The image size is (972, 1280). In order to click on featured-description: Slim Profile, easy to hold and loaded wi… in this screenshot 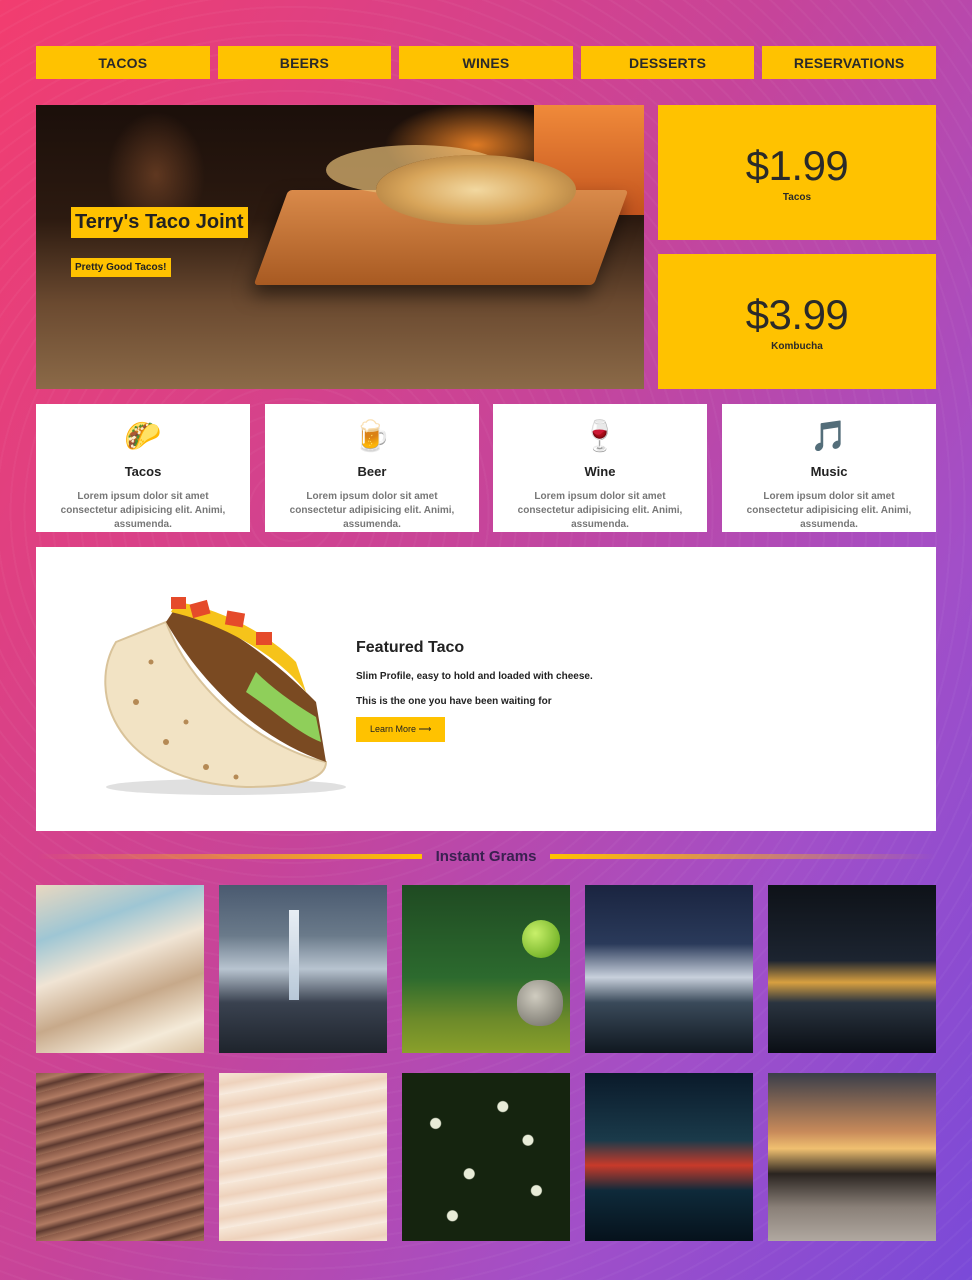, I will do `click(474, 676)`.